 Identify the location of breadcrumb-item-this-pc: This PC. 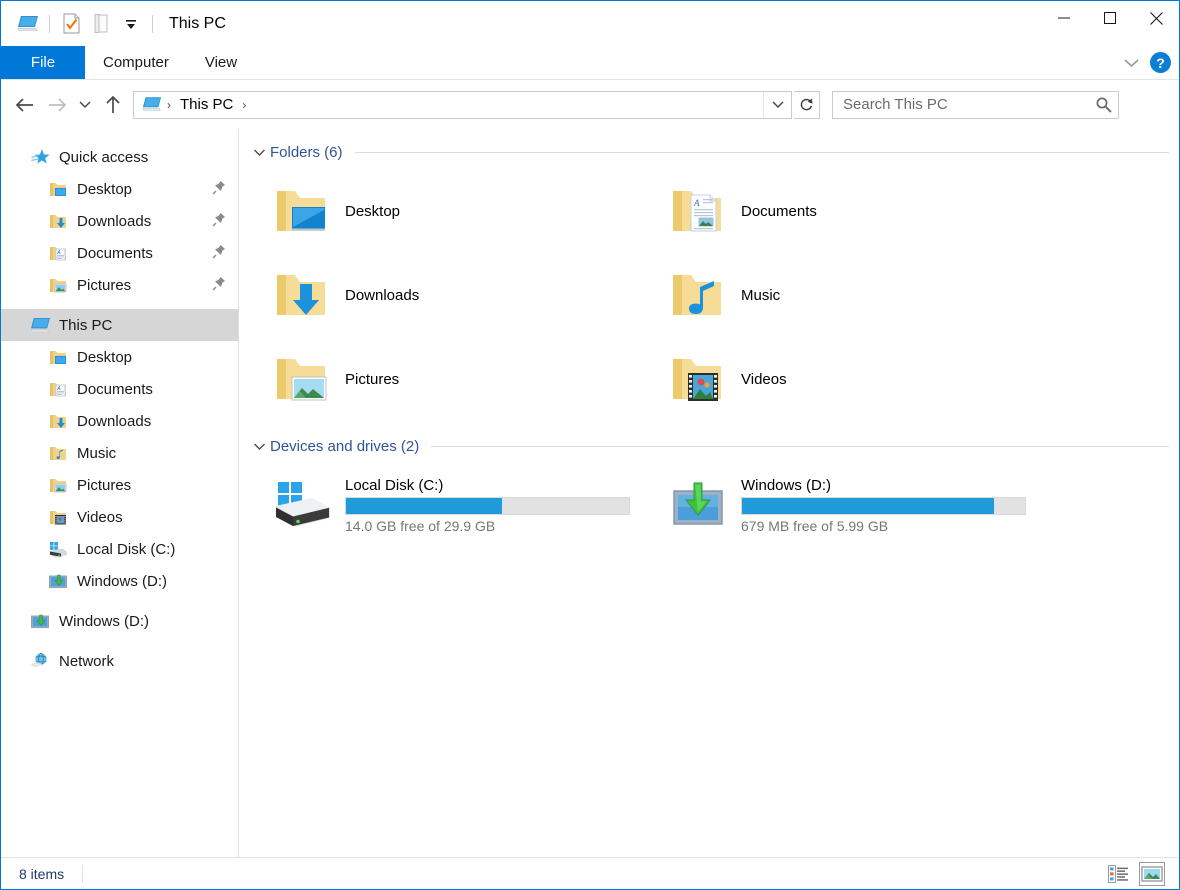
(206, 104).